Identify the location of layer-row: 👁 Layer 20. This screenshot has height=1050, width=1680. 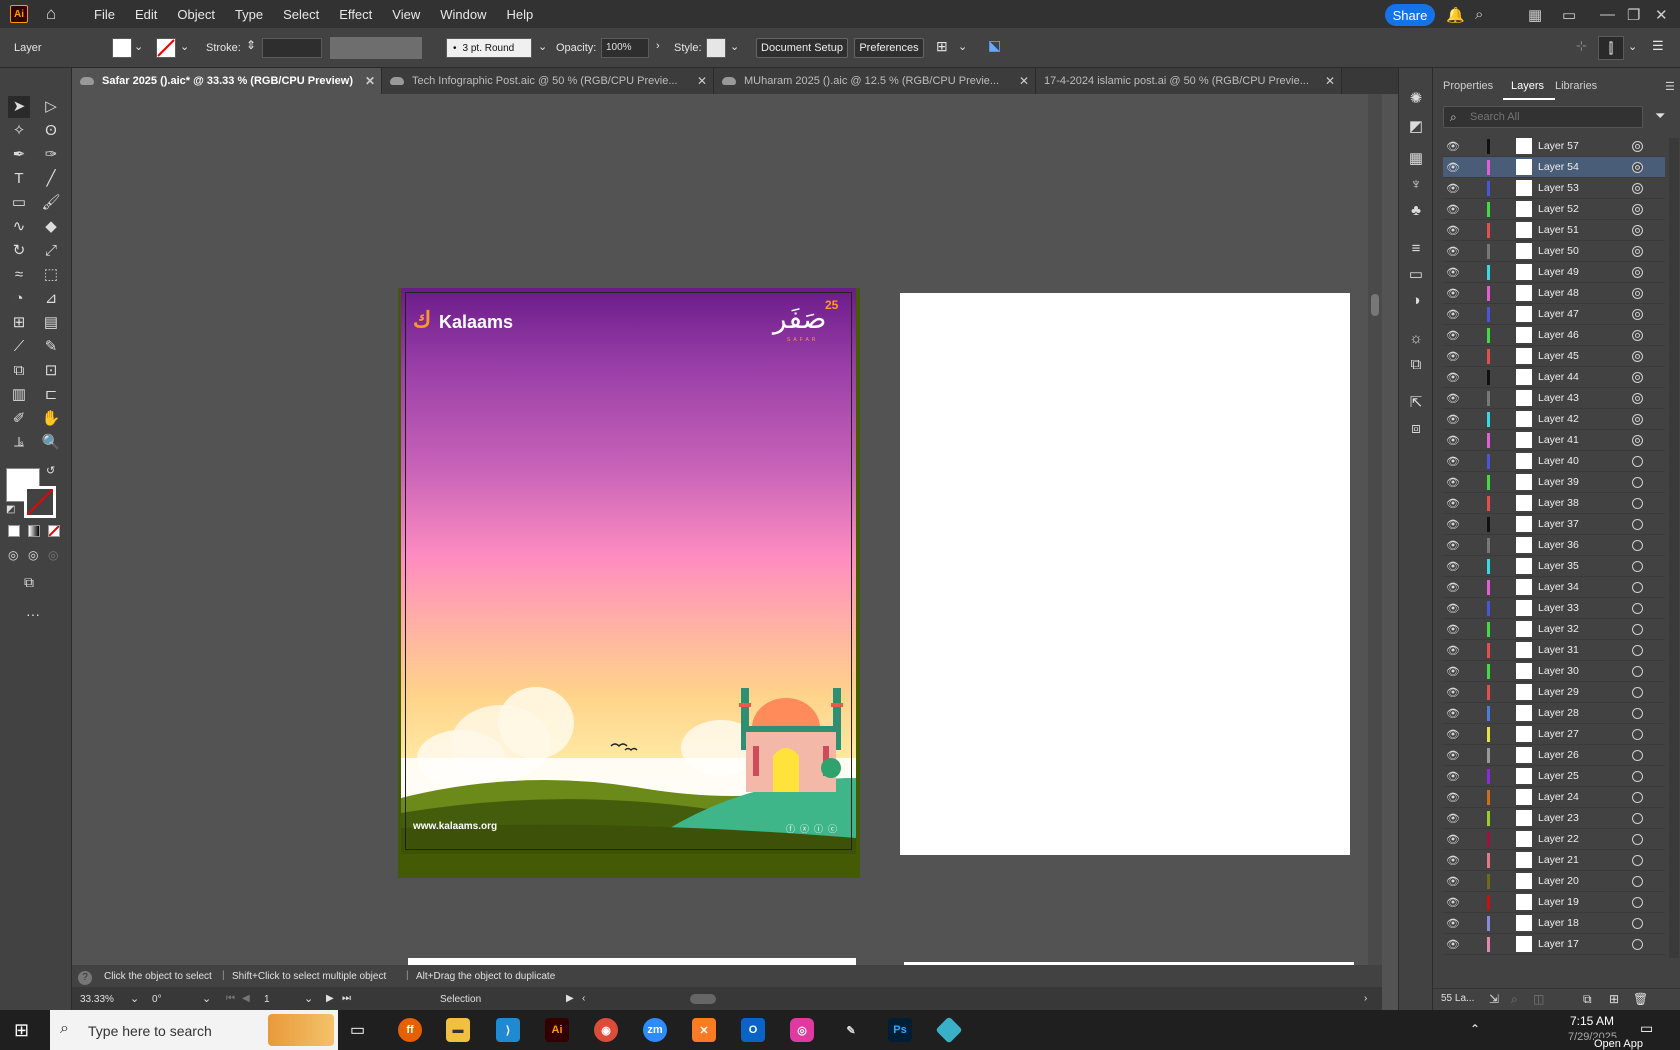
(1554, 881).